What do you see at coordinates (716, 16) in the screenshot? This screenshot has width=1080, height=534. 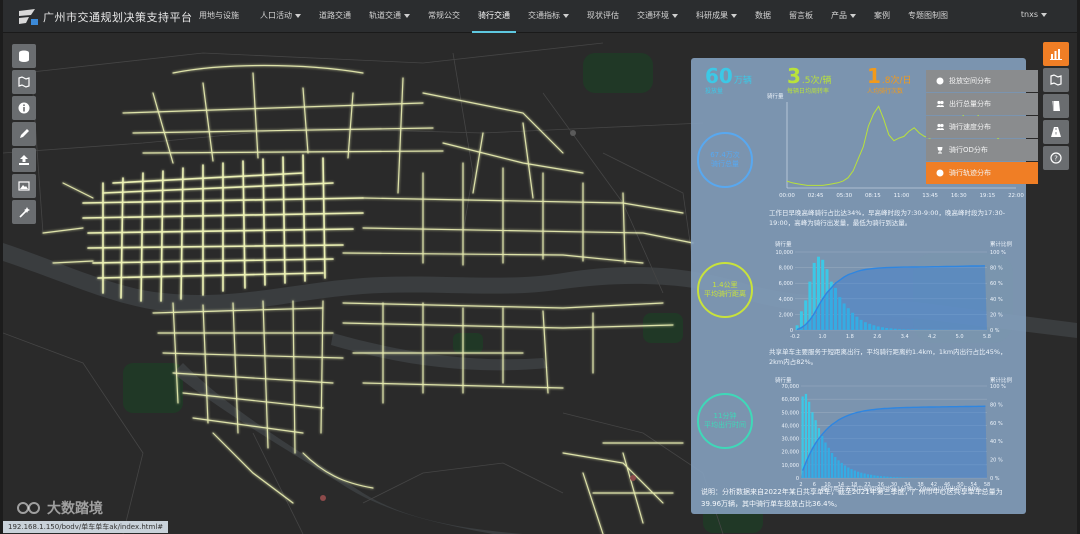 I see `nav-item-9: 科研成果` at bounding box center [716, 16].